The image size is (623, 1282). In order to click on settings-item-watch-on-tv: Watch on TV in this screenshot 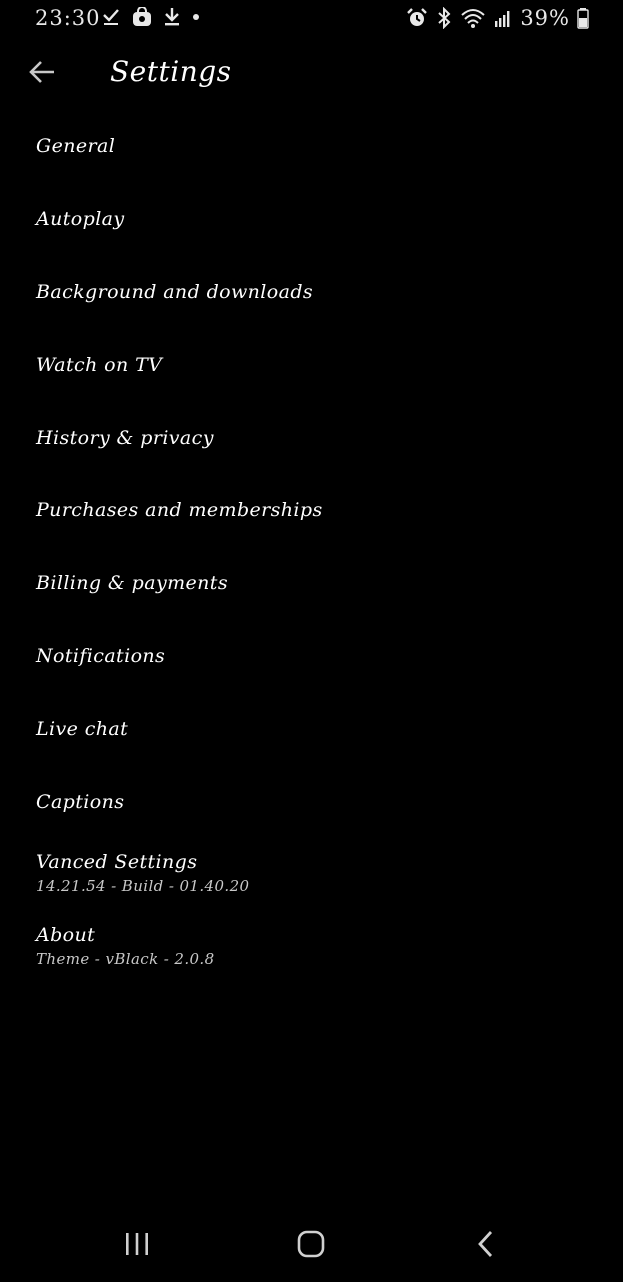, I will do `click(311, 364)`.